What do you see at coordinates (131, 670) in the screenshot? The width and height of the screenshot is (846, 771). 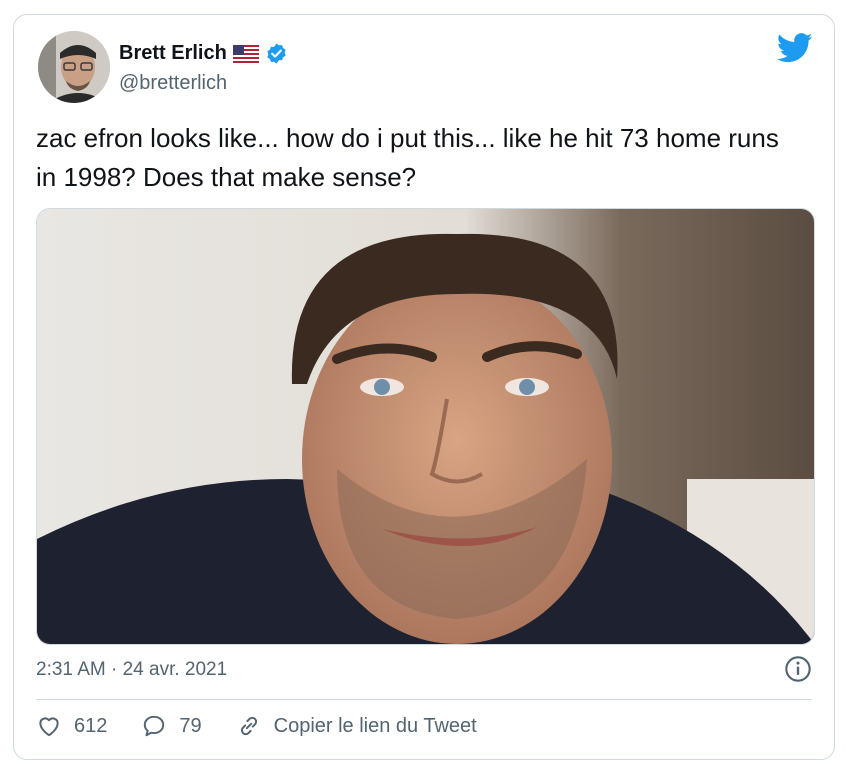 I see `tweet-timestamp: 2:31 AM · 24 avr. 2021` at bounding box center [131, 670].